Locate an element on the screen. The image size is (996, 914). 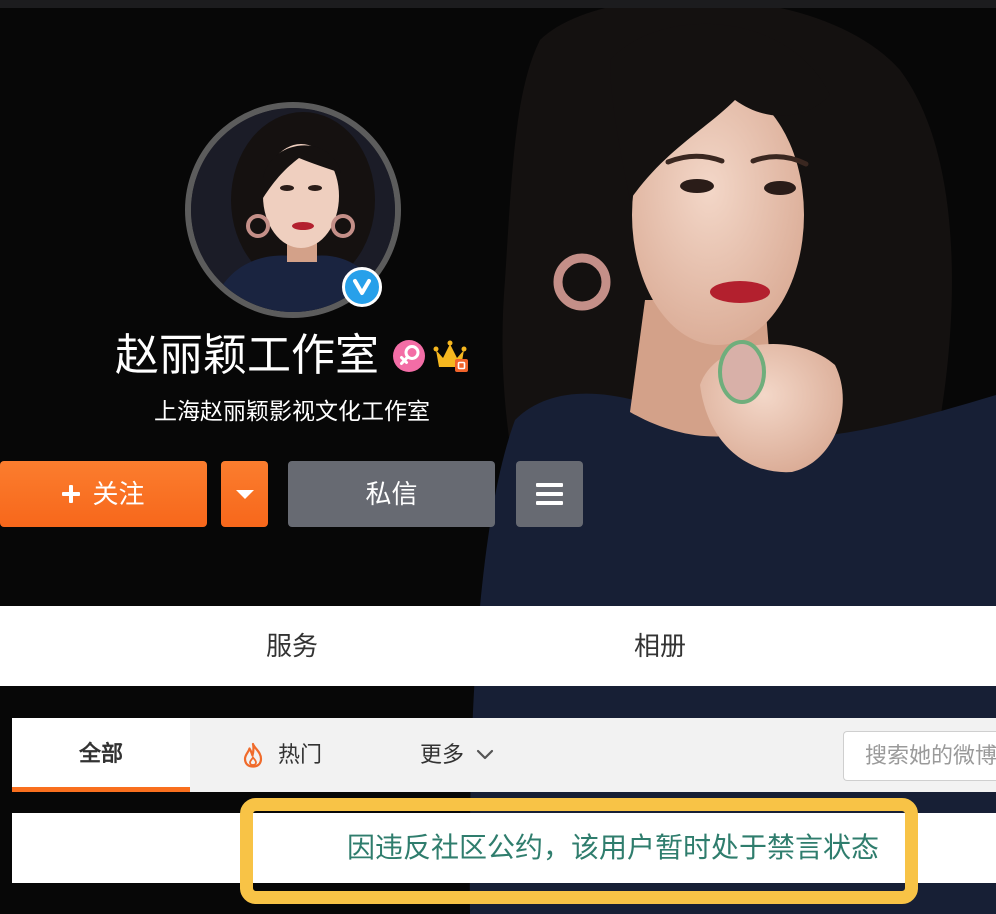
follow-options-button is located at coordinates (244, 494).